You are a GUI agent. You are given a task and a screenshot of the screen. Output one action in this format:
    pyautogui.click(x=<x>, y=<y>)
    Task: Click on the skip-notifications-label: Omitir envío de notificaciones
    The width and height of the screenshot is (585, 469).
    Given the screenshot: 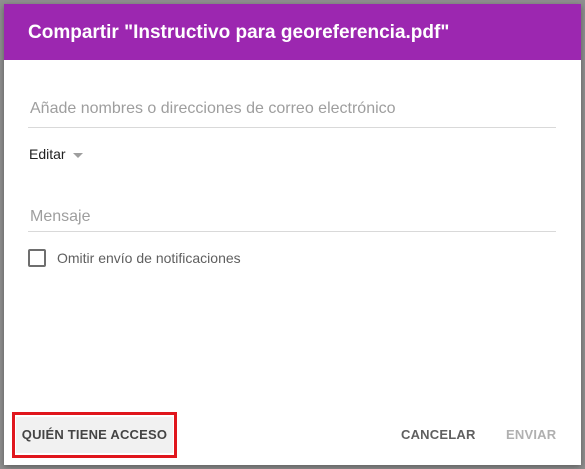 What is the action you would take?
    pyautogui.click(x=149, y=258)
    